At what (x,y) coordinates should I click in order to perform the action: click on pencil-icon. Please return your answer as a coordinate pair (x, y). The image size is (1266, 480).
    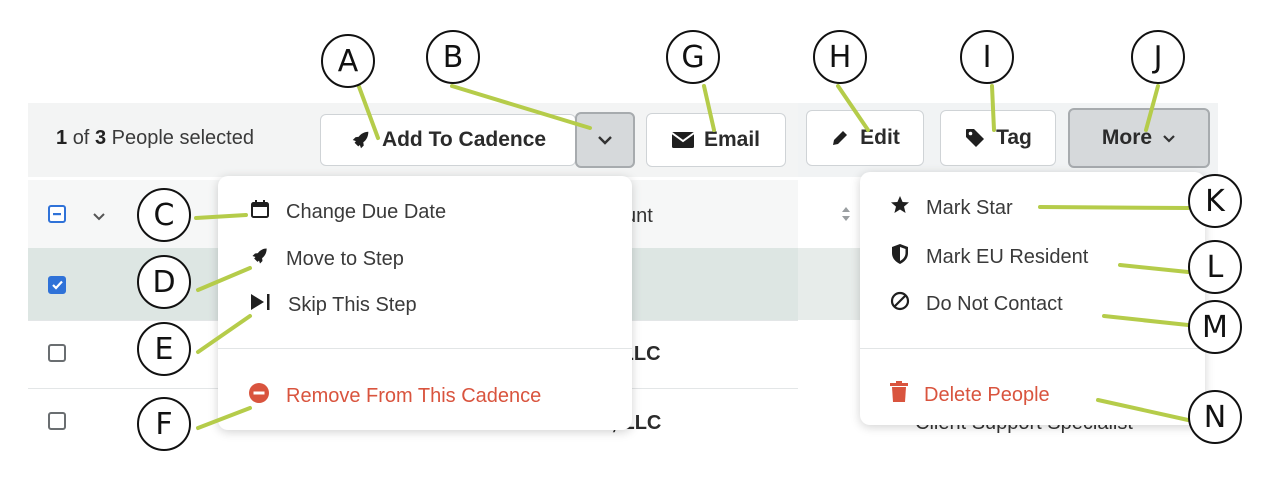
    Looking at the image, I should click on (840, 138).